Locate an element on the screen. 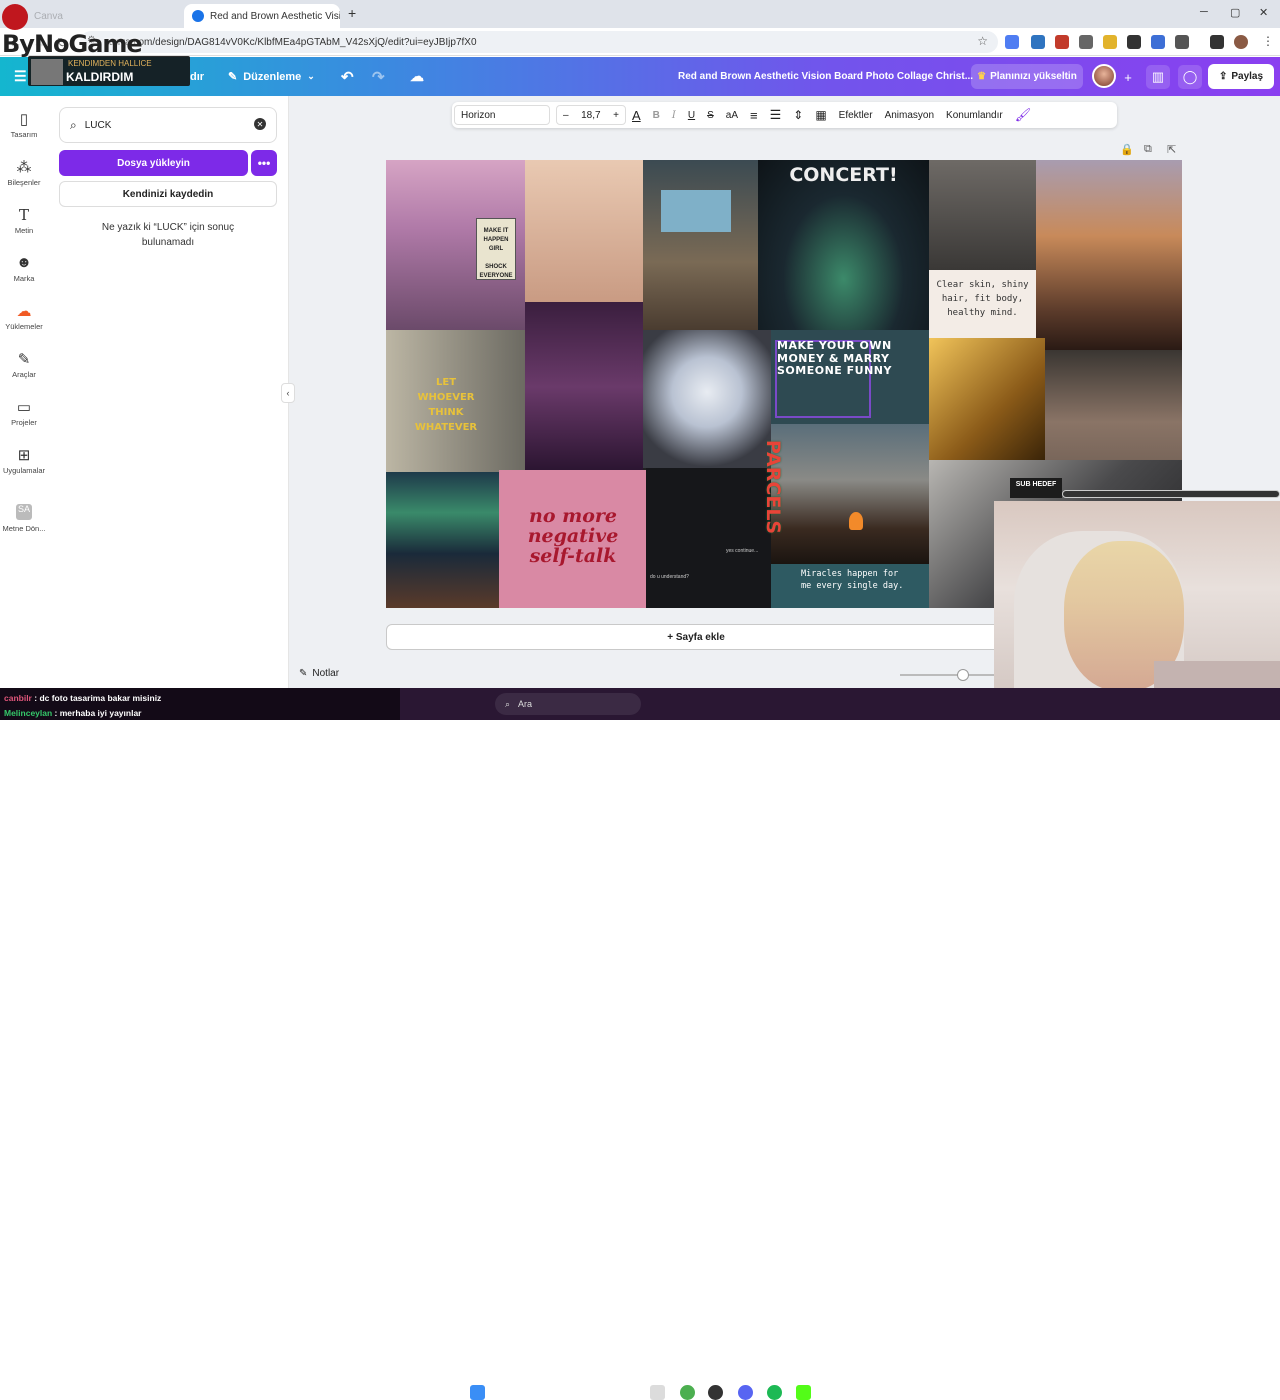  photo-aurora is located at coordinates (442, 540).